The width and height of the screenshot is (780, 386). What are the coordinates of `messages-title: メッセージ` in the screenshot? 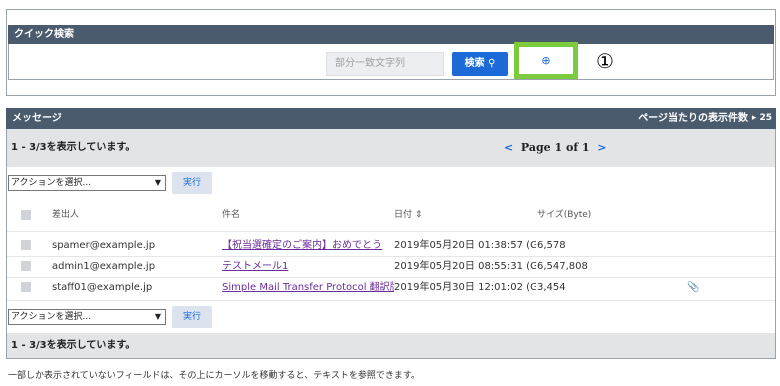 It's located at (37, 118).